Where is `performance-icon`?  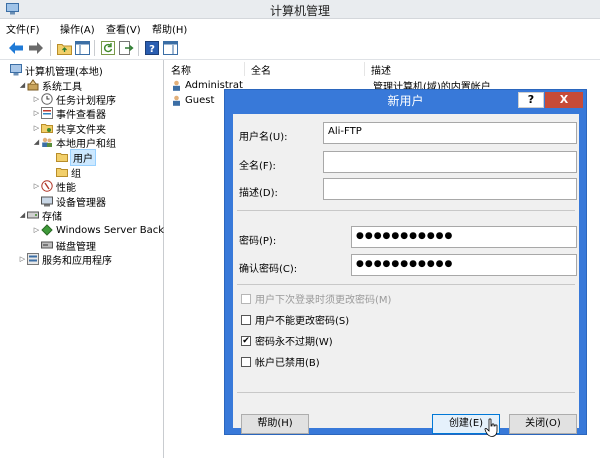 performance-icon is located at coordinates (47, 186).